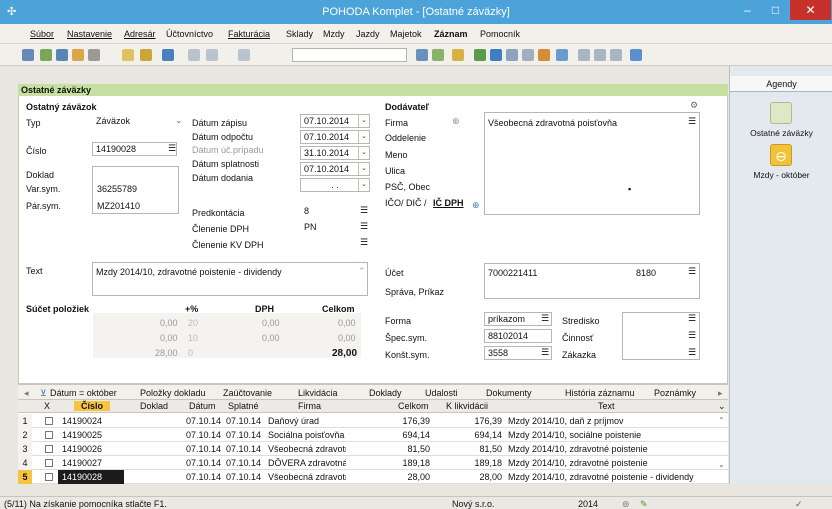 The image size is (832, 509). What do you see at coordinates (722, 406) in the screenshot?
I see `column-chooser-icon: ⌄` at bounding box center [722, 406].